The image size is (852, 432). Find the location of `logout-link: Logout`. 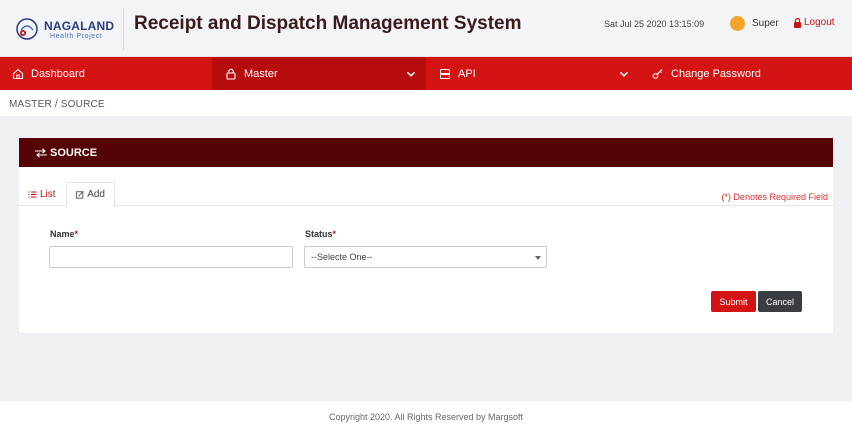

logout-link: Logout is located at coordinates (814, 22).